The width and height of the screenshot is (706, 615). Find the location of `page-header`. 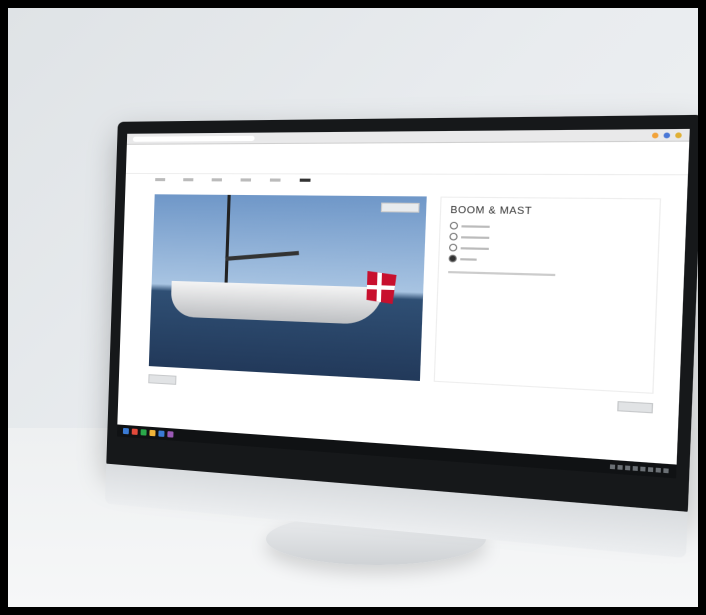

page-header is located at coordinates (407, 158).